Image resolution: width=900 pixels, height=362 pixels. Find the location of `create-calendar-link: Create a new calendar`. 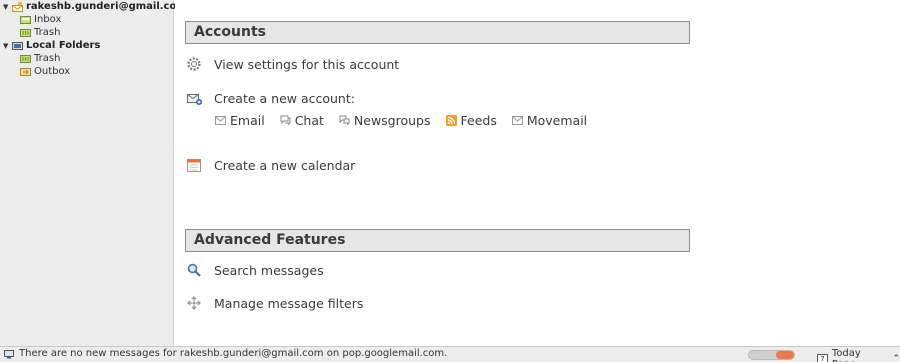

create-calendar-link: Create a new calendar is located at coordinates (284, 165).